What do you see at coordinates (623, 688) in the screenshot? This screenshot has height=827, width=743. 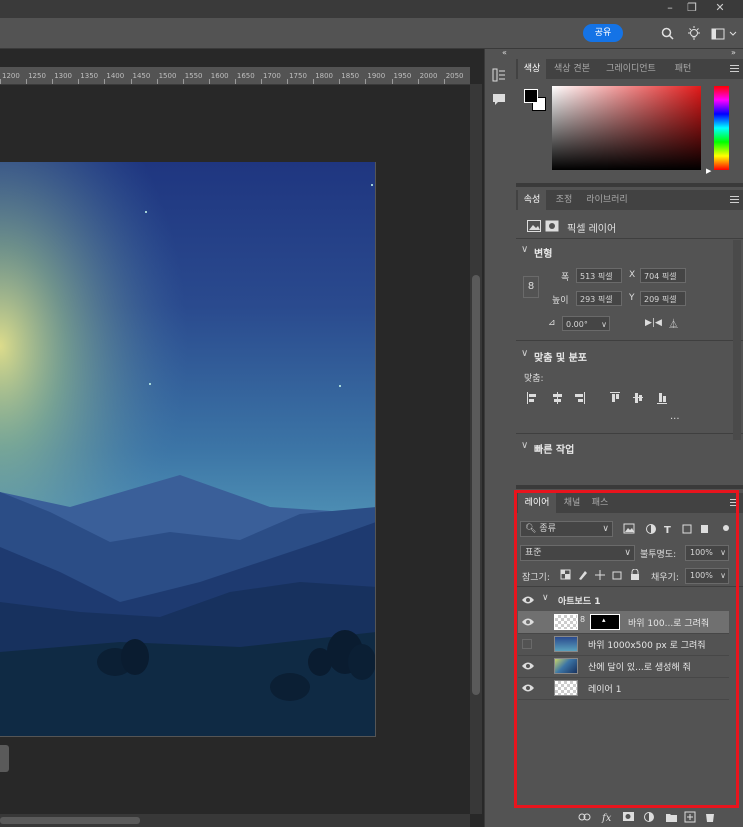 I see `layer-row: 레이어 1` at bounding box center [623, 688].